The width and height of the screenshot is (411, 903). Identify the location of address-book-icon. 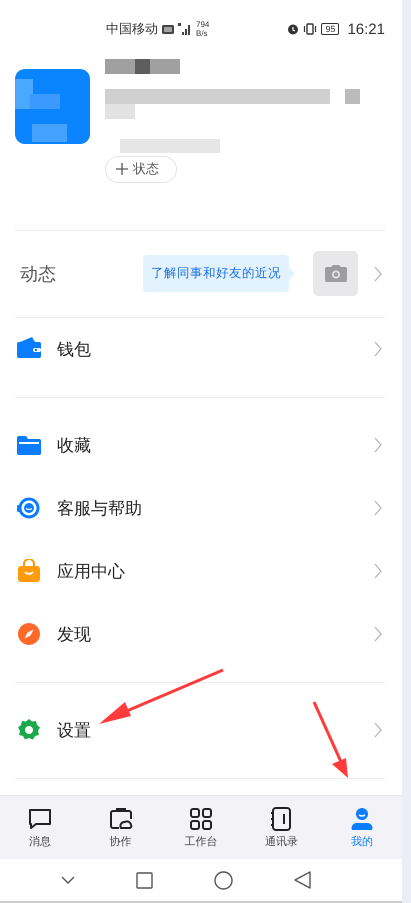
(281, 818).